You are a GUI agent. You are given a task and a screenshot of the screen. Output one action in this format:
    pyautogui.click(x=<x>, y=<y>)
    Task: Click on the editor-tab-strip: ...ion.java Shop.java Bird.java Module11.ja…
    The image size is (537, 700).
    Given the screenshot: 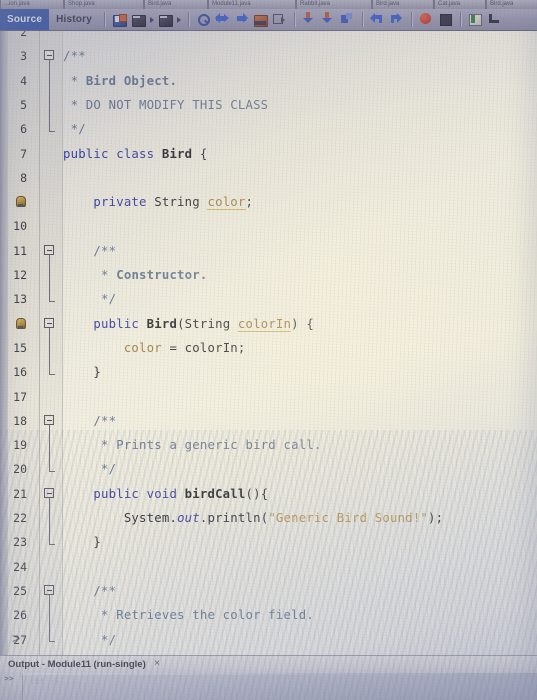 What is the action you would take?
    pyautogui.click(x=268, y=4)
    